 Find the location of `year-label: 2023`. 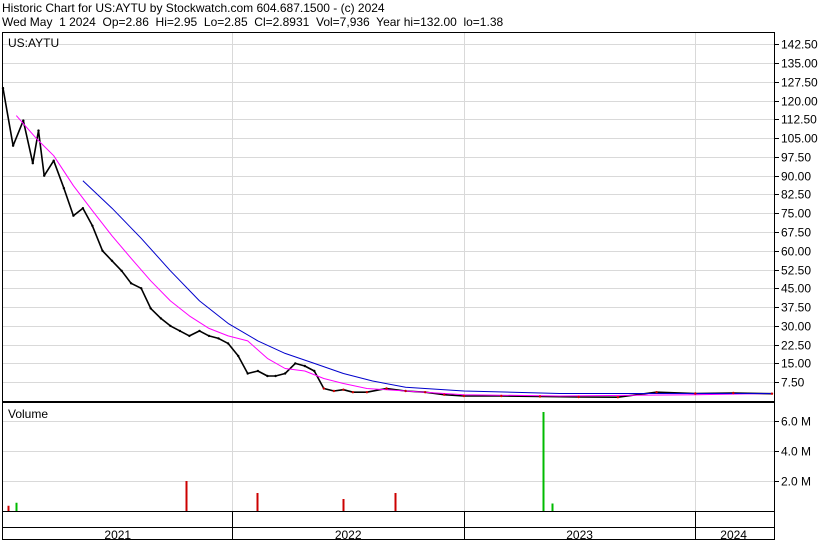

year-label: 2023 is located at coordinates (579, 535).